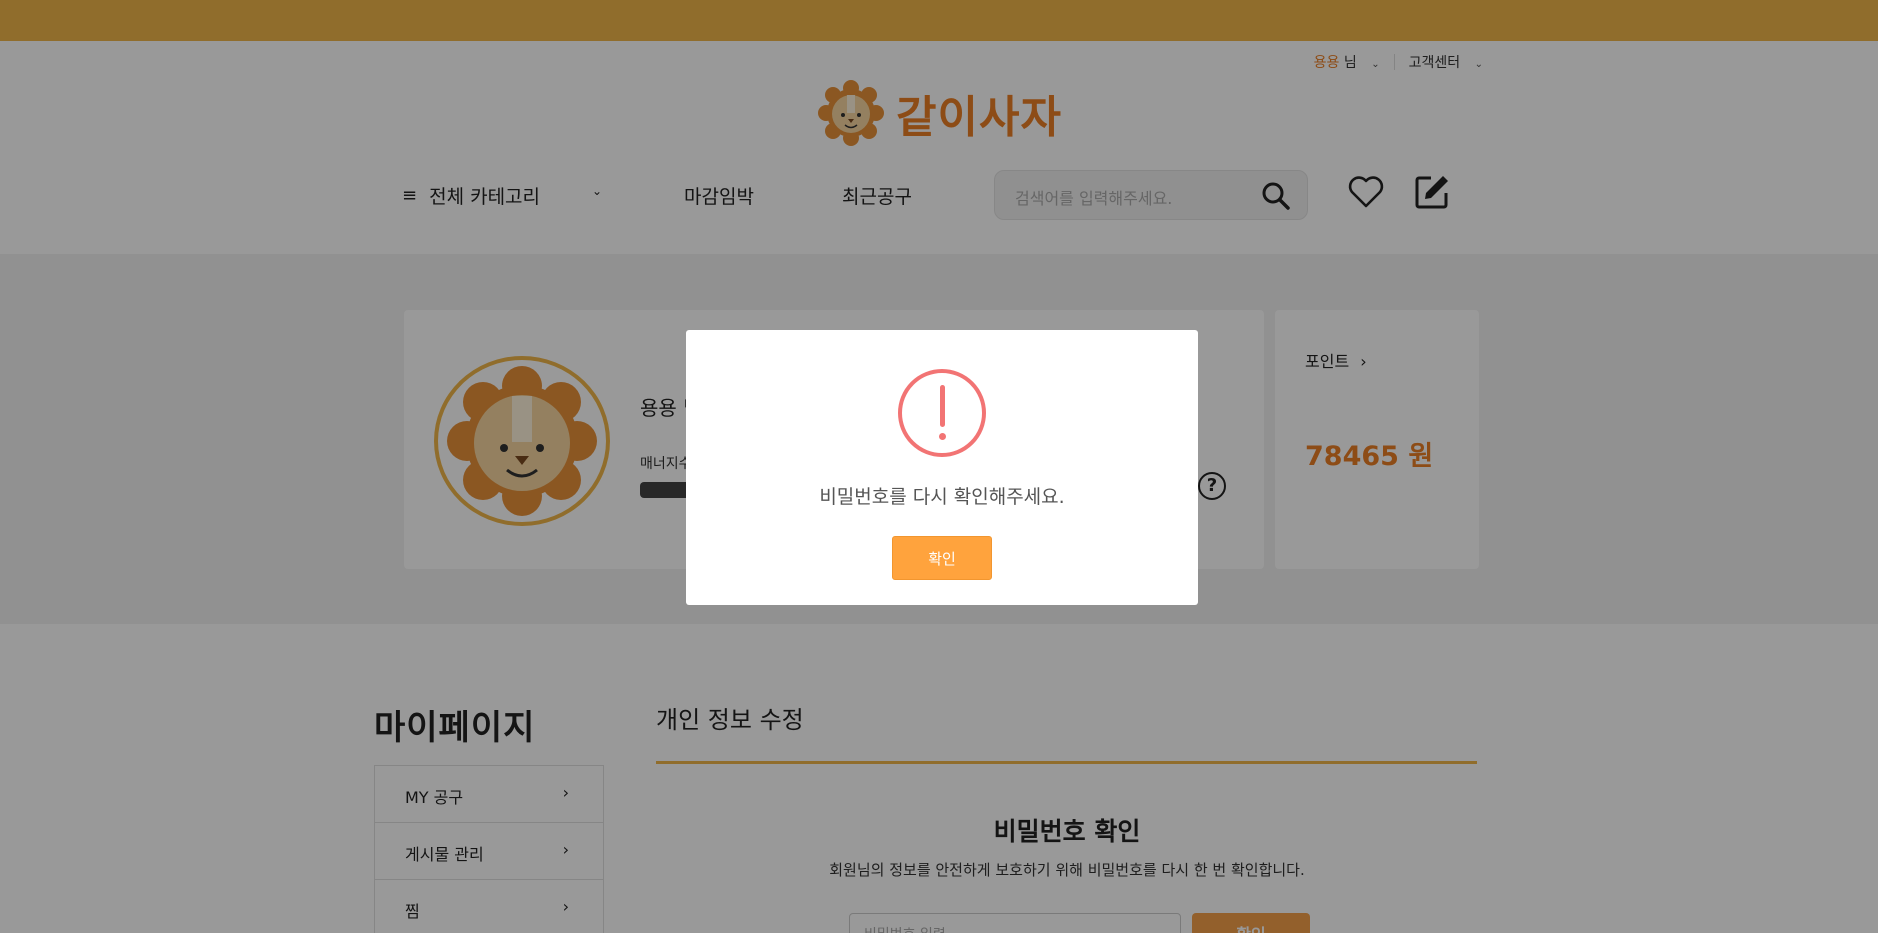  What do you see at coordinates (942, 497) in the screenshot?
I see `alert-message: 비밀번호를 다시 확인해주세요.` at bounding box center [942, 497].